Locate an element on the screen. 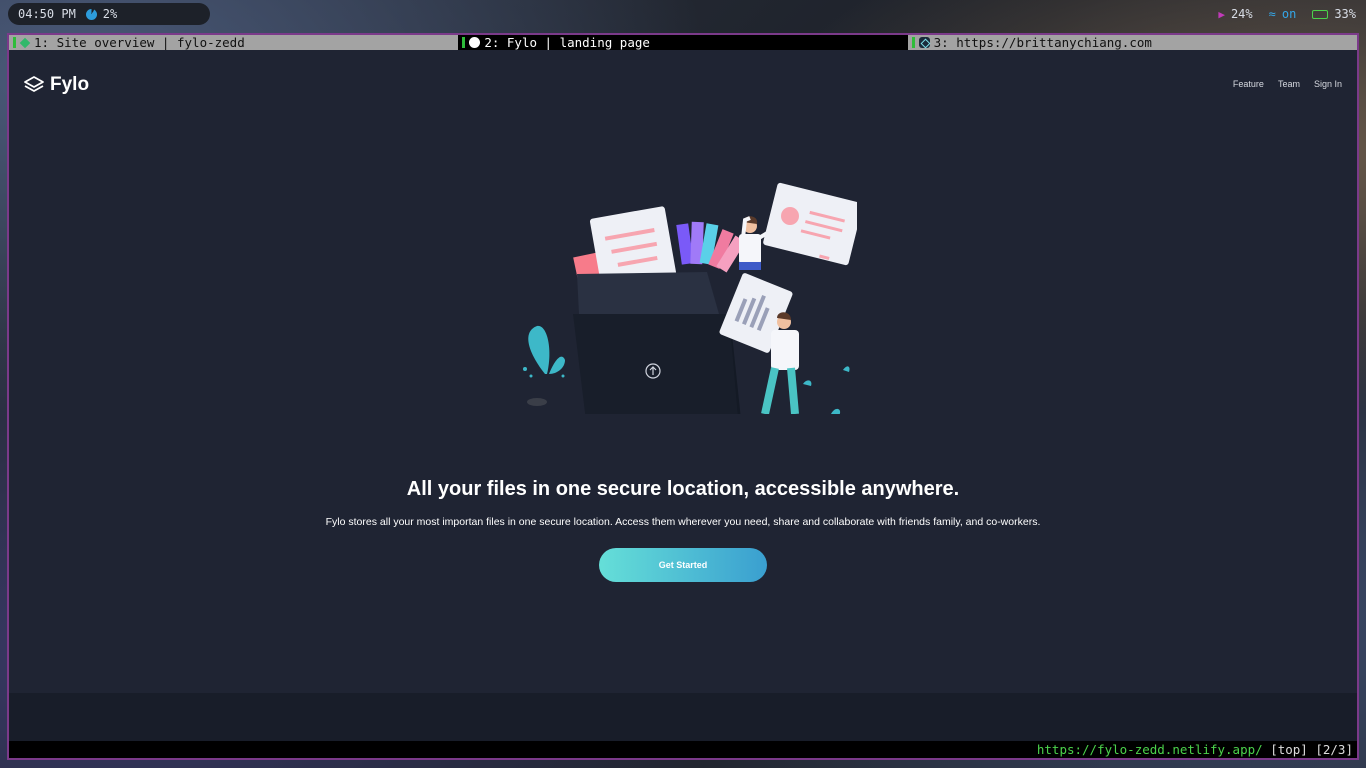  nav-link-team: Team is located at coordinates (1289, 84).